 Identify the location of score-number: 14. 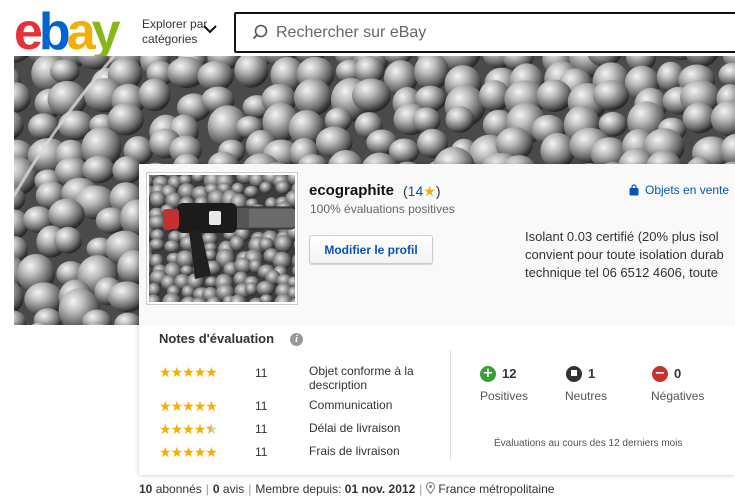
(415, 191).